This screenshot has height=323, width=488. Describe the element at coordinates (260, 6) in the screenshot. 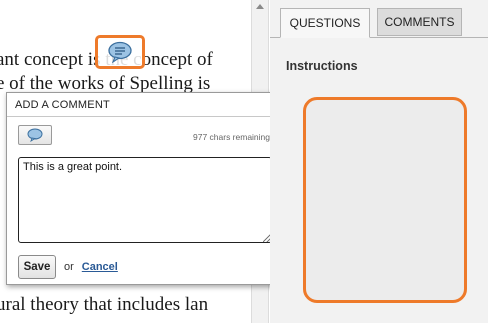

I see `scroll-up-arrow-icon` at that location.